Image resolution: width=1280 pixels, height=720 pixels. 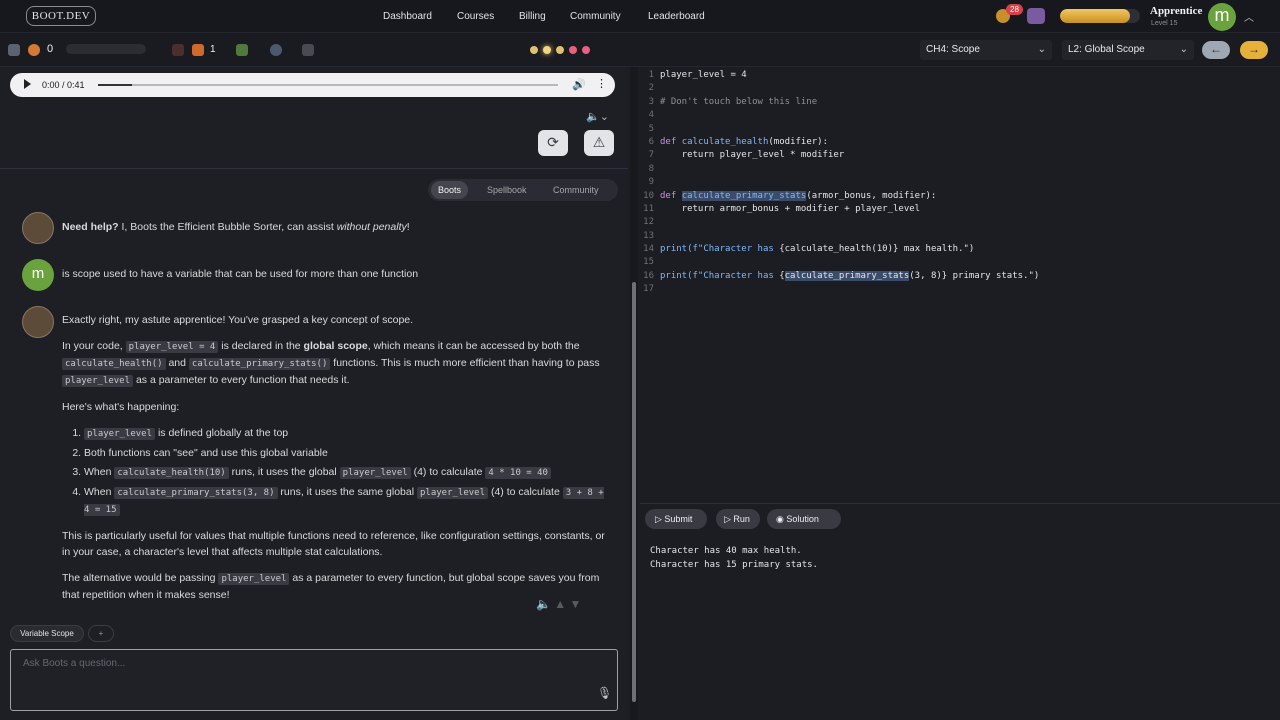 I want to click on sword-icon, so click(x=242, y=50).